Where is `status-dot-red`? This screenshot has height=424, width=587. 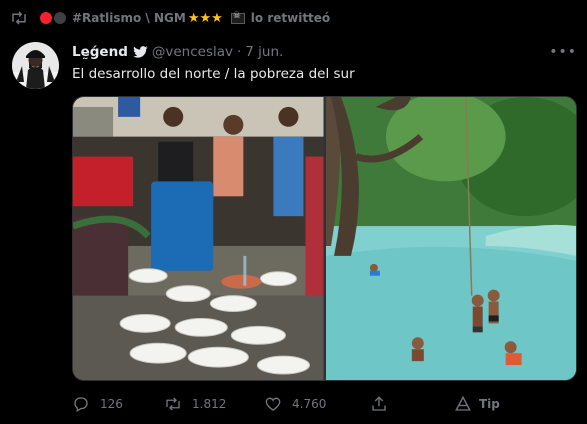 status-dot-red is located at coordinates (46, 18).